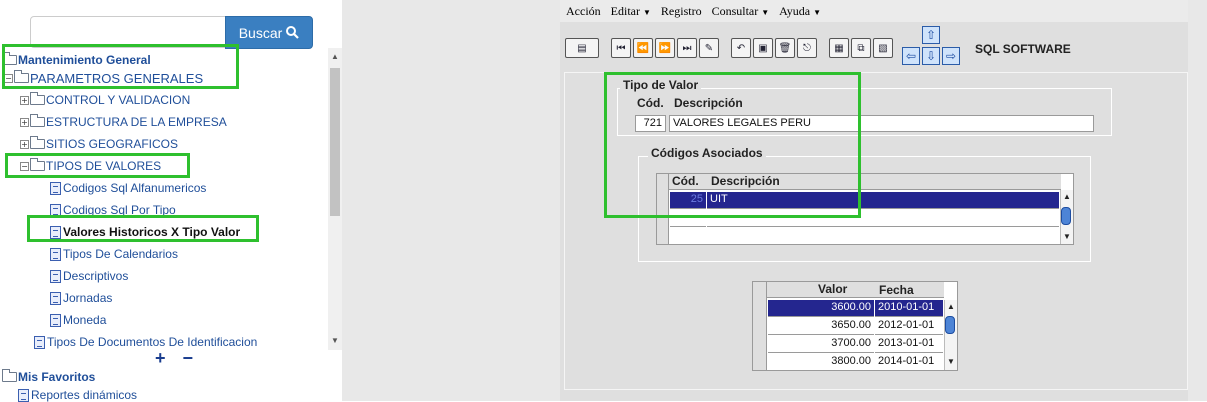  What do you see at coordinates (881, 123) in the screenshot?
I see `descripcion-input: VALORES LEGALES PERU` at bounding box center [881, 123].